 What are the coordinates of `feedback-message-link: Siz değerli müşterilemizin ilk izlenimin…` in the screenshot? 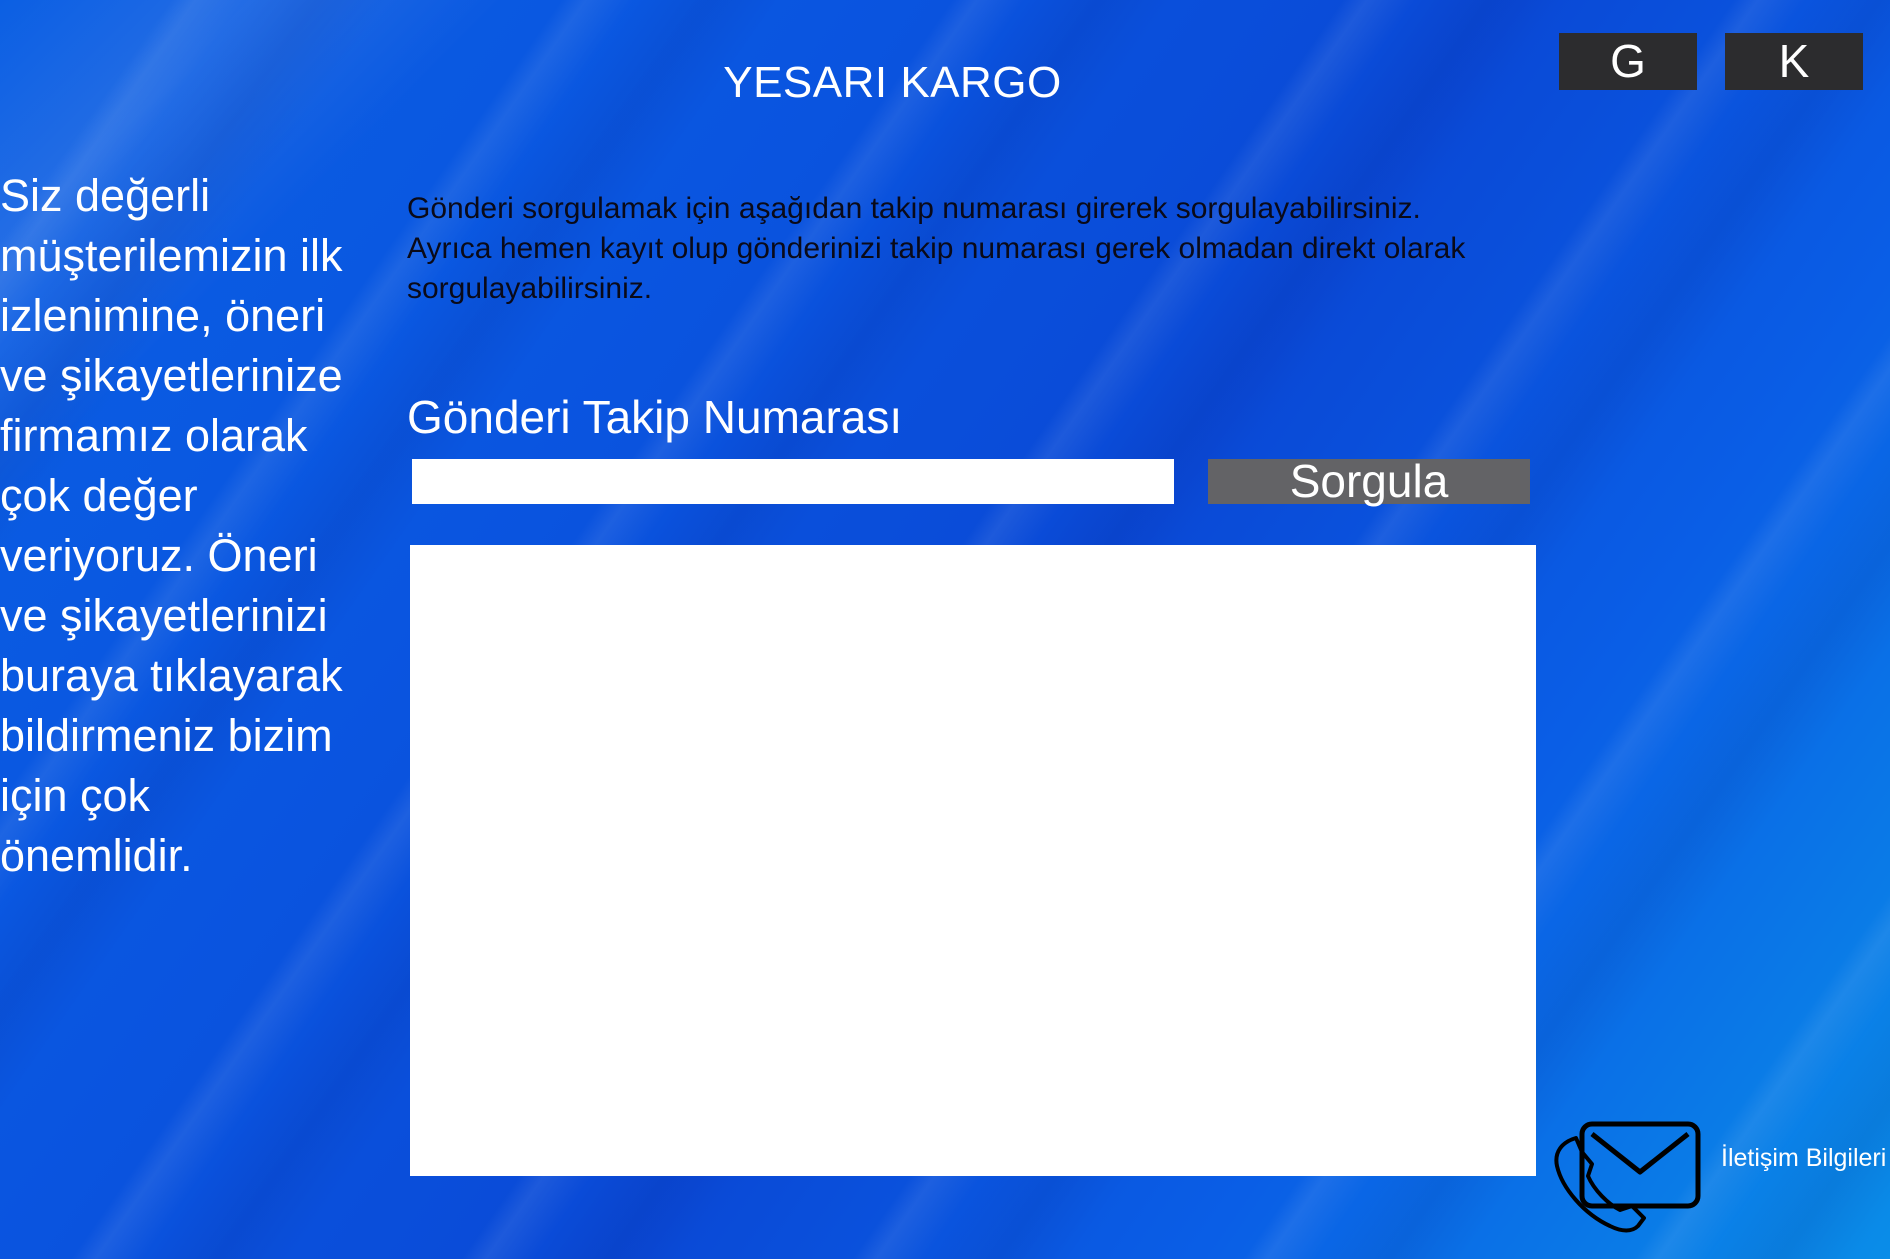 It's located at (175, 526).